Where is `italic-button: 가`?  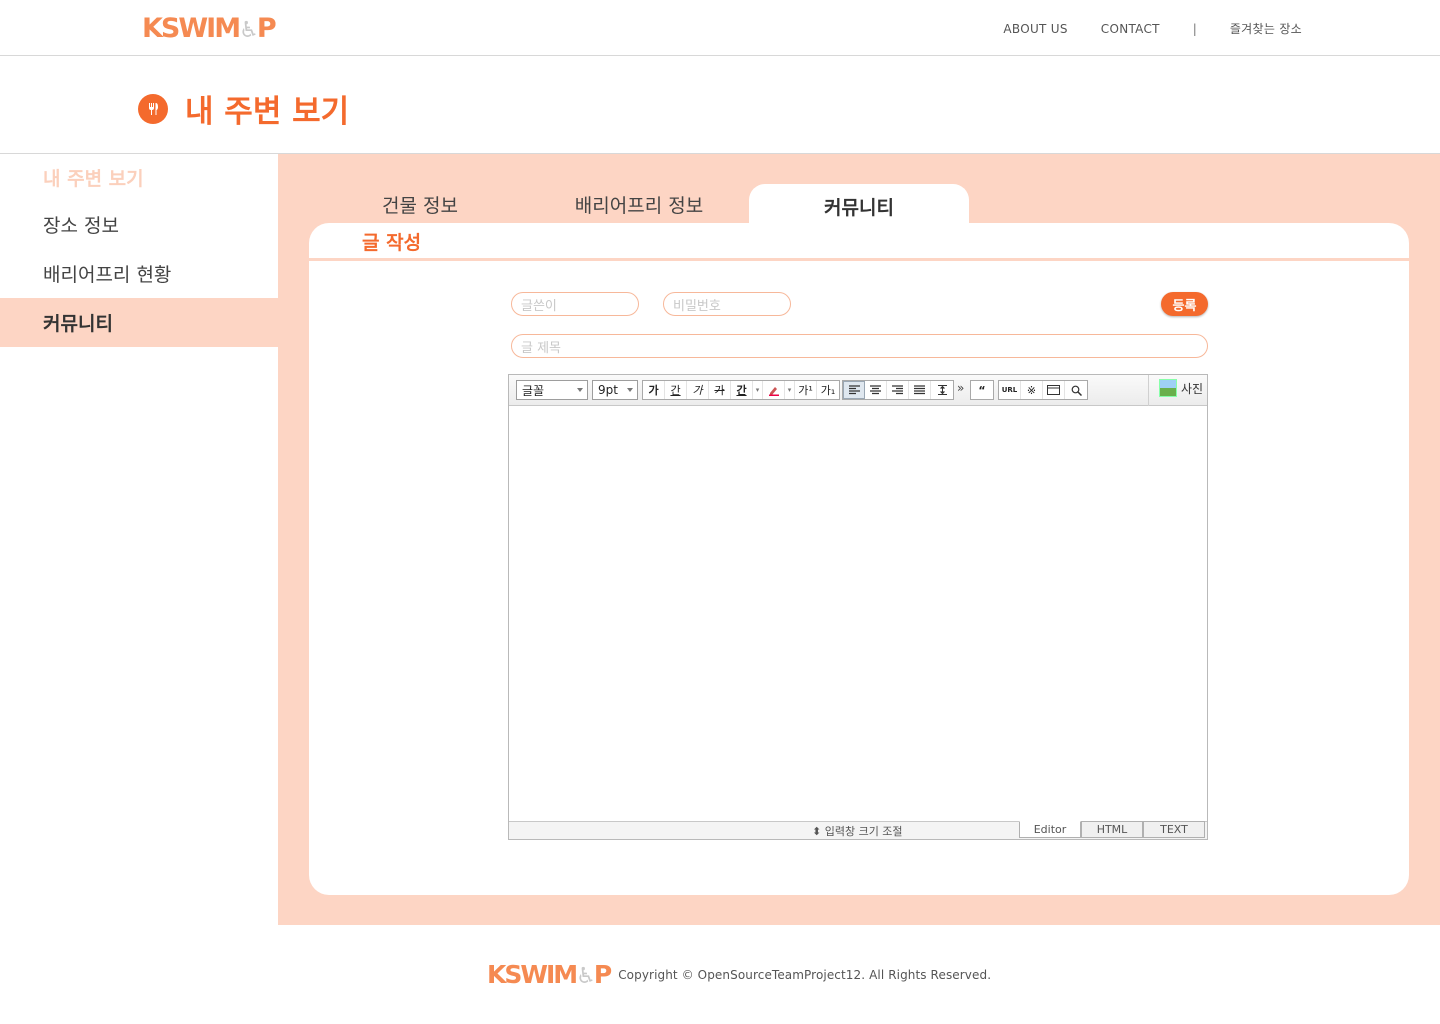 italic-button: 가 is located at coordinates (698, 390).